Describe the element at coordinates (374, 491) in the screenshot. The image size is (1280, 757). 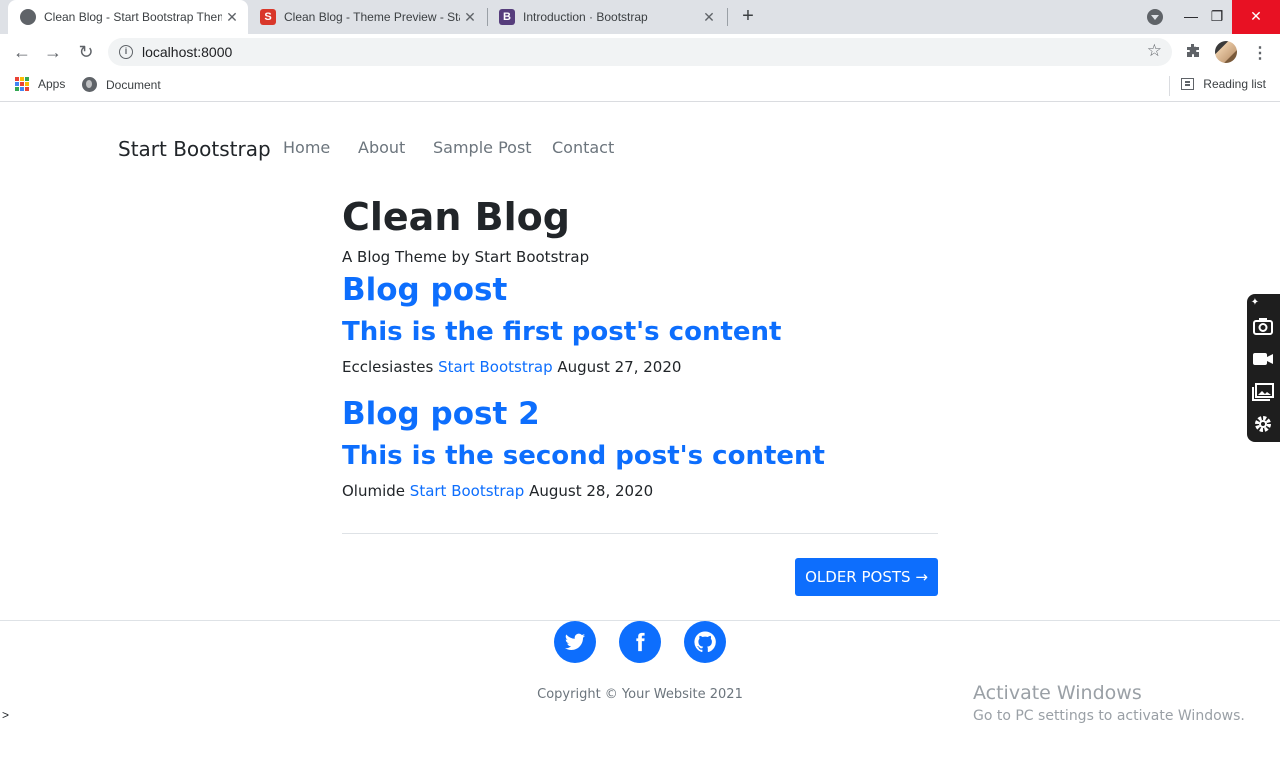
I see `post-author: Olumide` at that location.